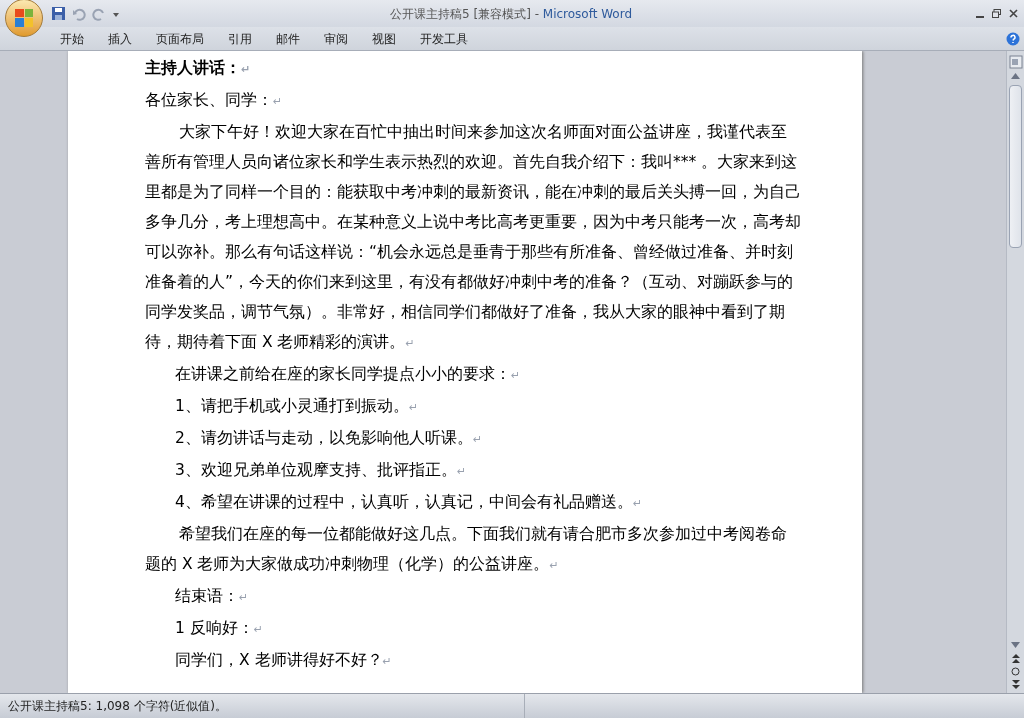  What do you see at coordinates (1015, 684) in the screenshot?
I see `next-page-icon` at bounding box center [1015, 684].